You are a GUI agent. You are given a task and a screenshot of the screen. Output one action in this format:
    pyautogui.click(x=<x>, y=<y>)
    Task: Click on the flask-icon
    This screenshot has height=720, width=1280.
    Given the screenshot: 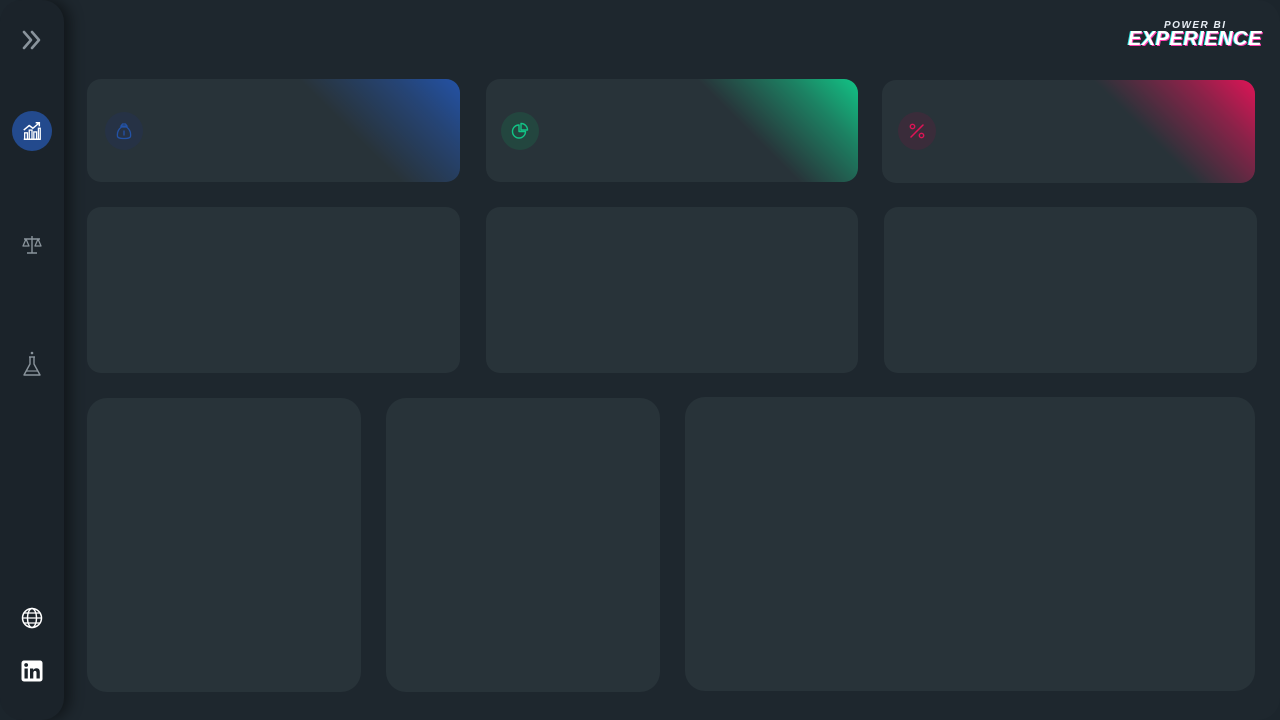 What is the action you would take?
    pyautogui.click(x=32, y=363)
    